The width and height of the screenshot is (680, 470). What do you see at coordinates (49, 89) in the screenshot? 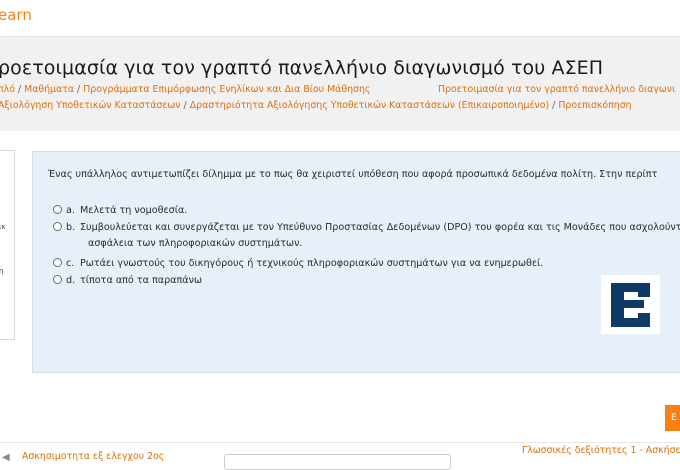
I see `breadcrumb-item: Μαθήματα` at bounding box center [49, 89].